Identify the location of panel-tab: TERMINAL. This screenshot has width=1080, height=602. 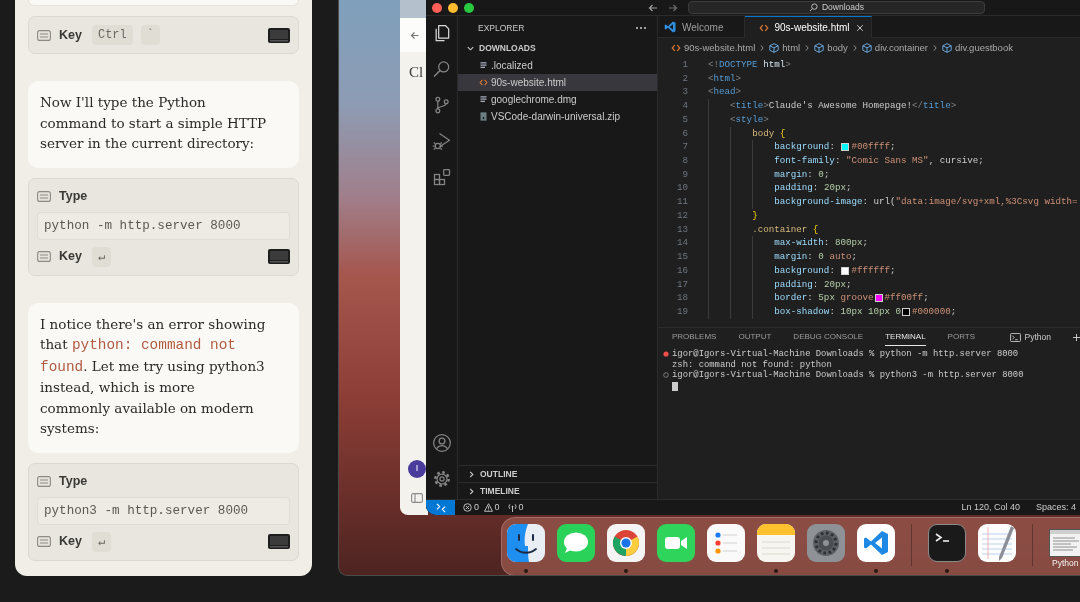
(905, 337).